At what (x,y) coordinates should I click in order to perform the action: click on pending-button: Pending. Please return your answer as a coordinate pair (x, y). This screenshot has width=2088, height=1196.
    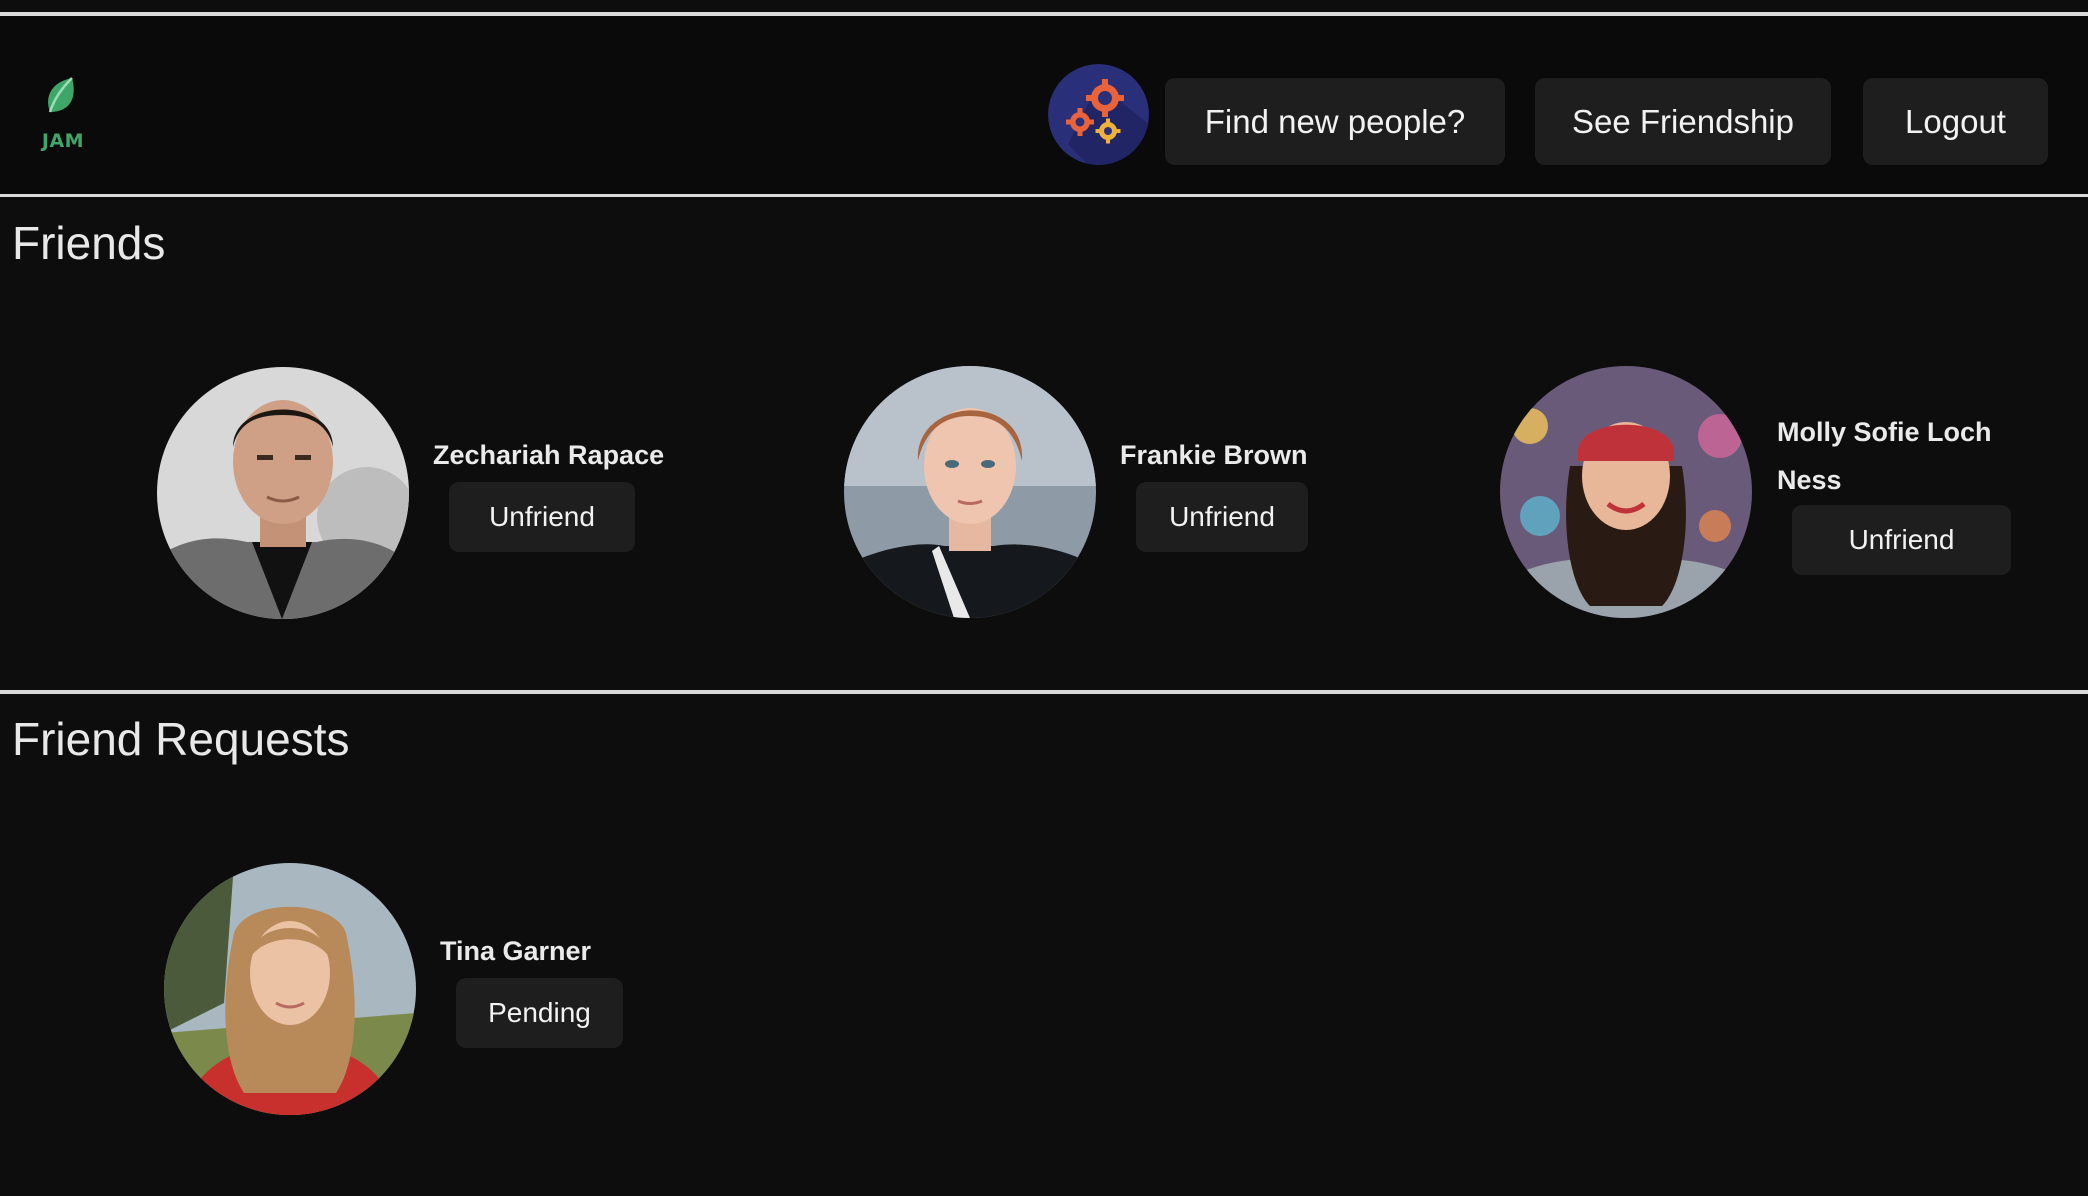
    Looking at the image, I should click on (539, 1013).